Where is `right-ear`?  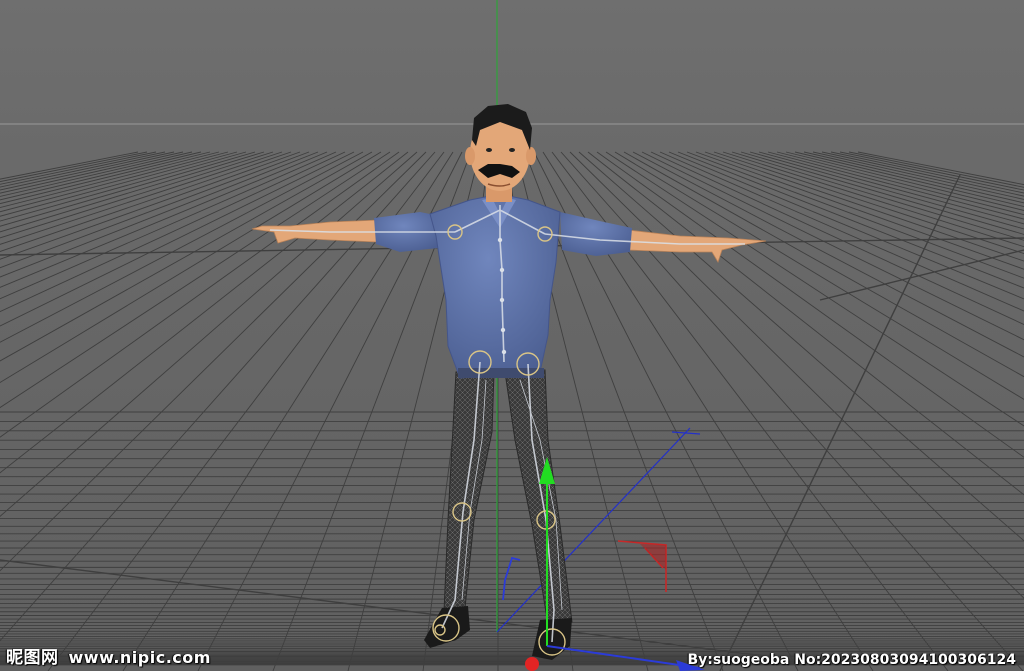
right-ear is located at coordinates (531, 156).